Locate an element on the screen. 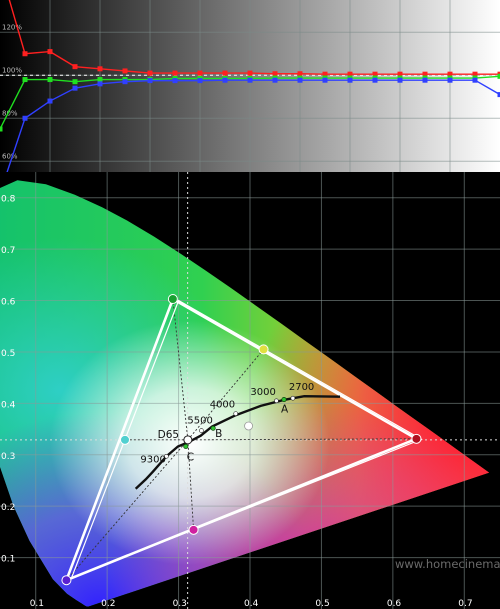 The image size is (500, 609). y-tick-label: 0.3 is located at coordinates (8, 457).